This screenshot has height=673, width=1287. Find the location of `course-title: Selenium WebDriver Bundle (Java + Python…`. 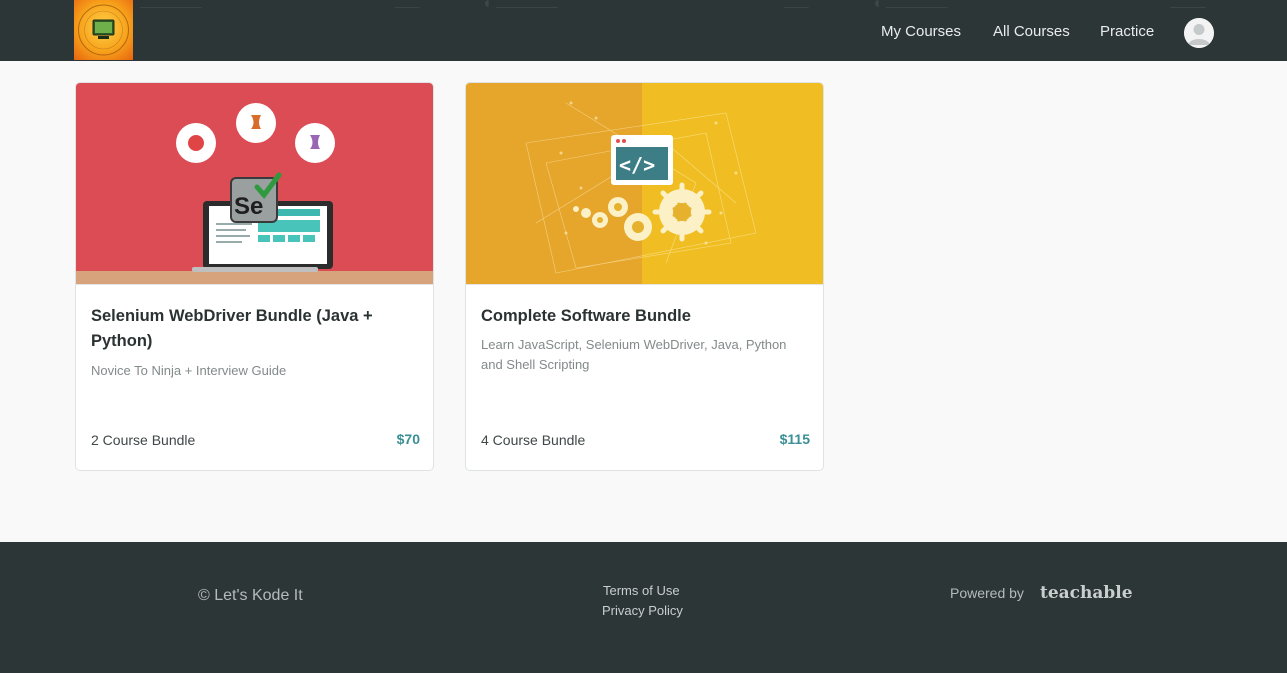

course-title: Selenium WebDriver Bundle (Java + Python… is located at coordinates (251, 329).